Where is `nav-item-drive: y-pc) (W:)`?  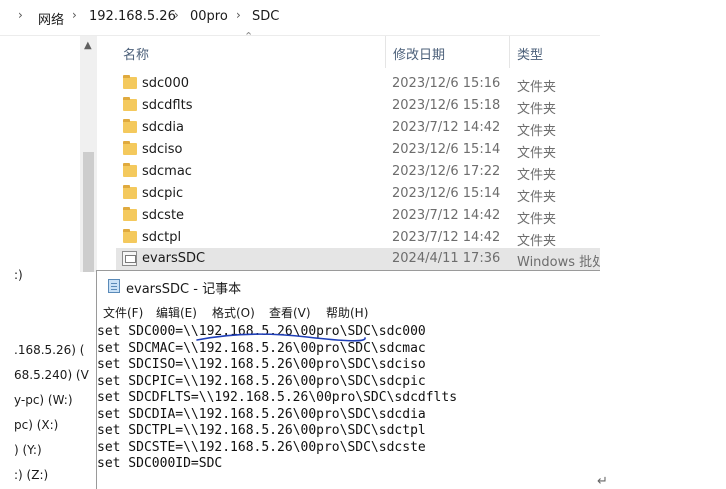 nav-item-drive: y-pc) (W:) is located at coordinates (43, 400).